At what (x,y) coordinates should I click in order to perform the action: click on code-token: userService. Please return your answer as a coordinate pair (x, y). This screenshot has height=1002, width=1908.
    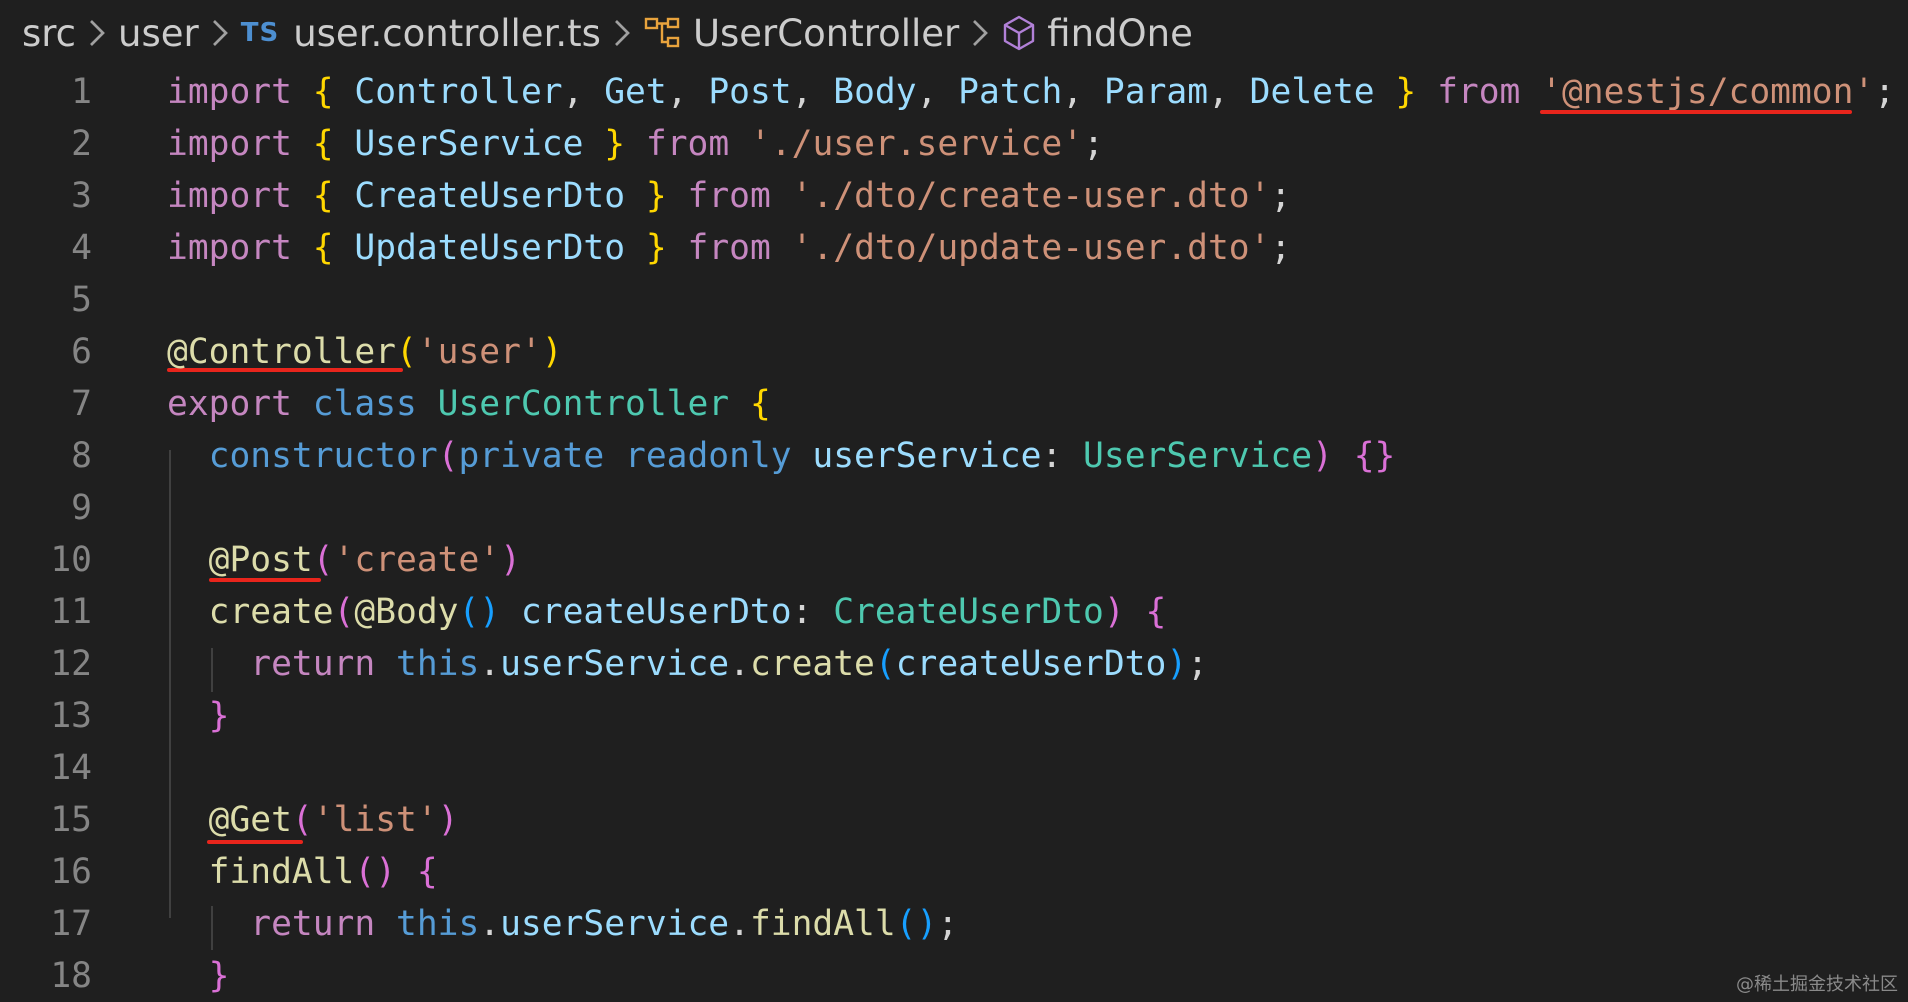
    Looking at the image, I should click on (916, 456).